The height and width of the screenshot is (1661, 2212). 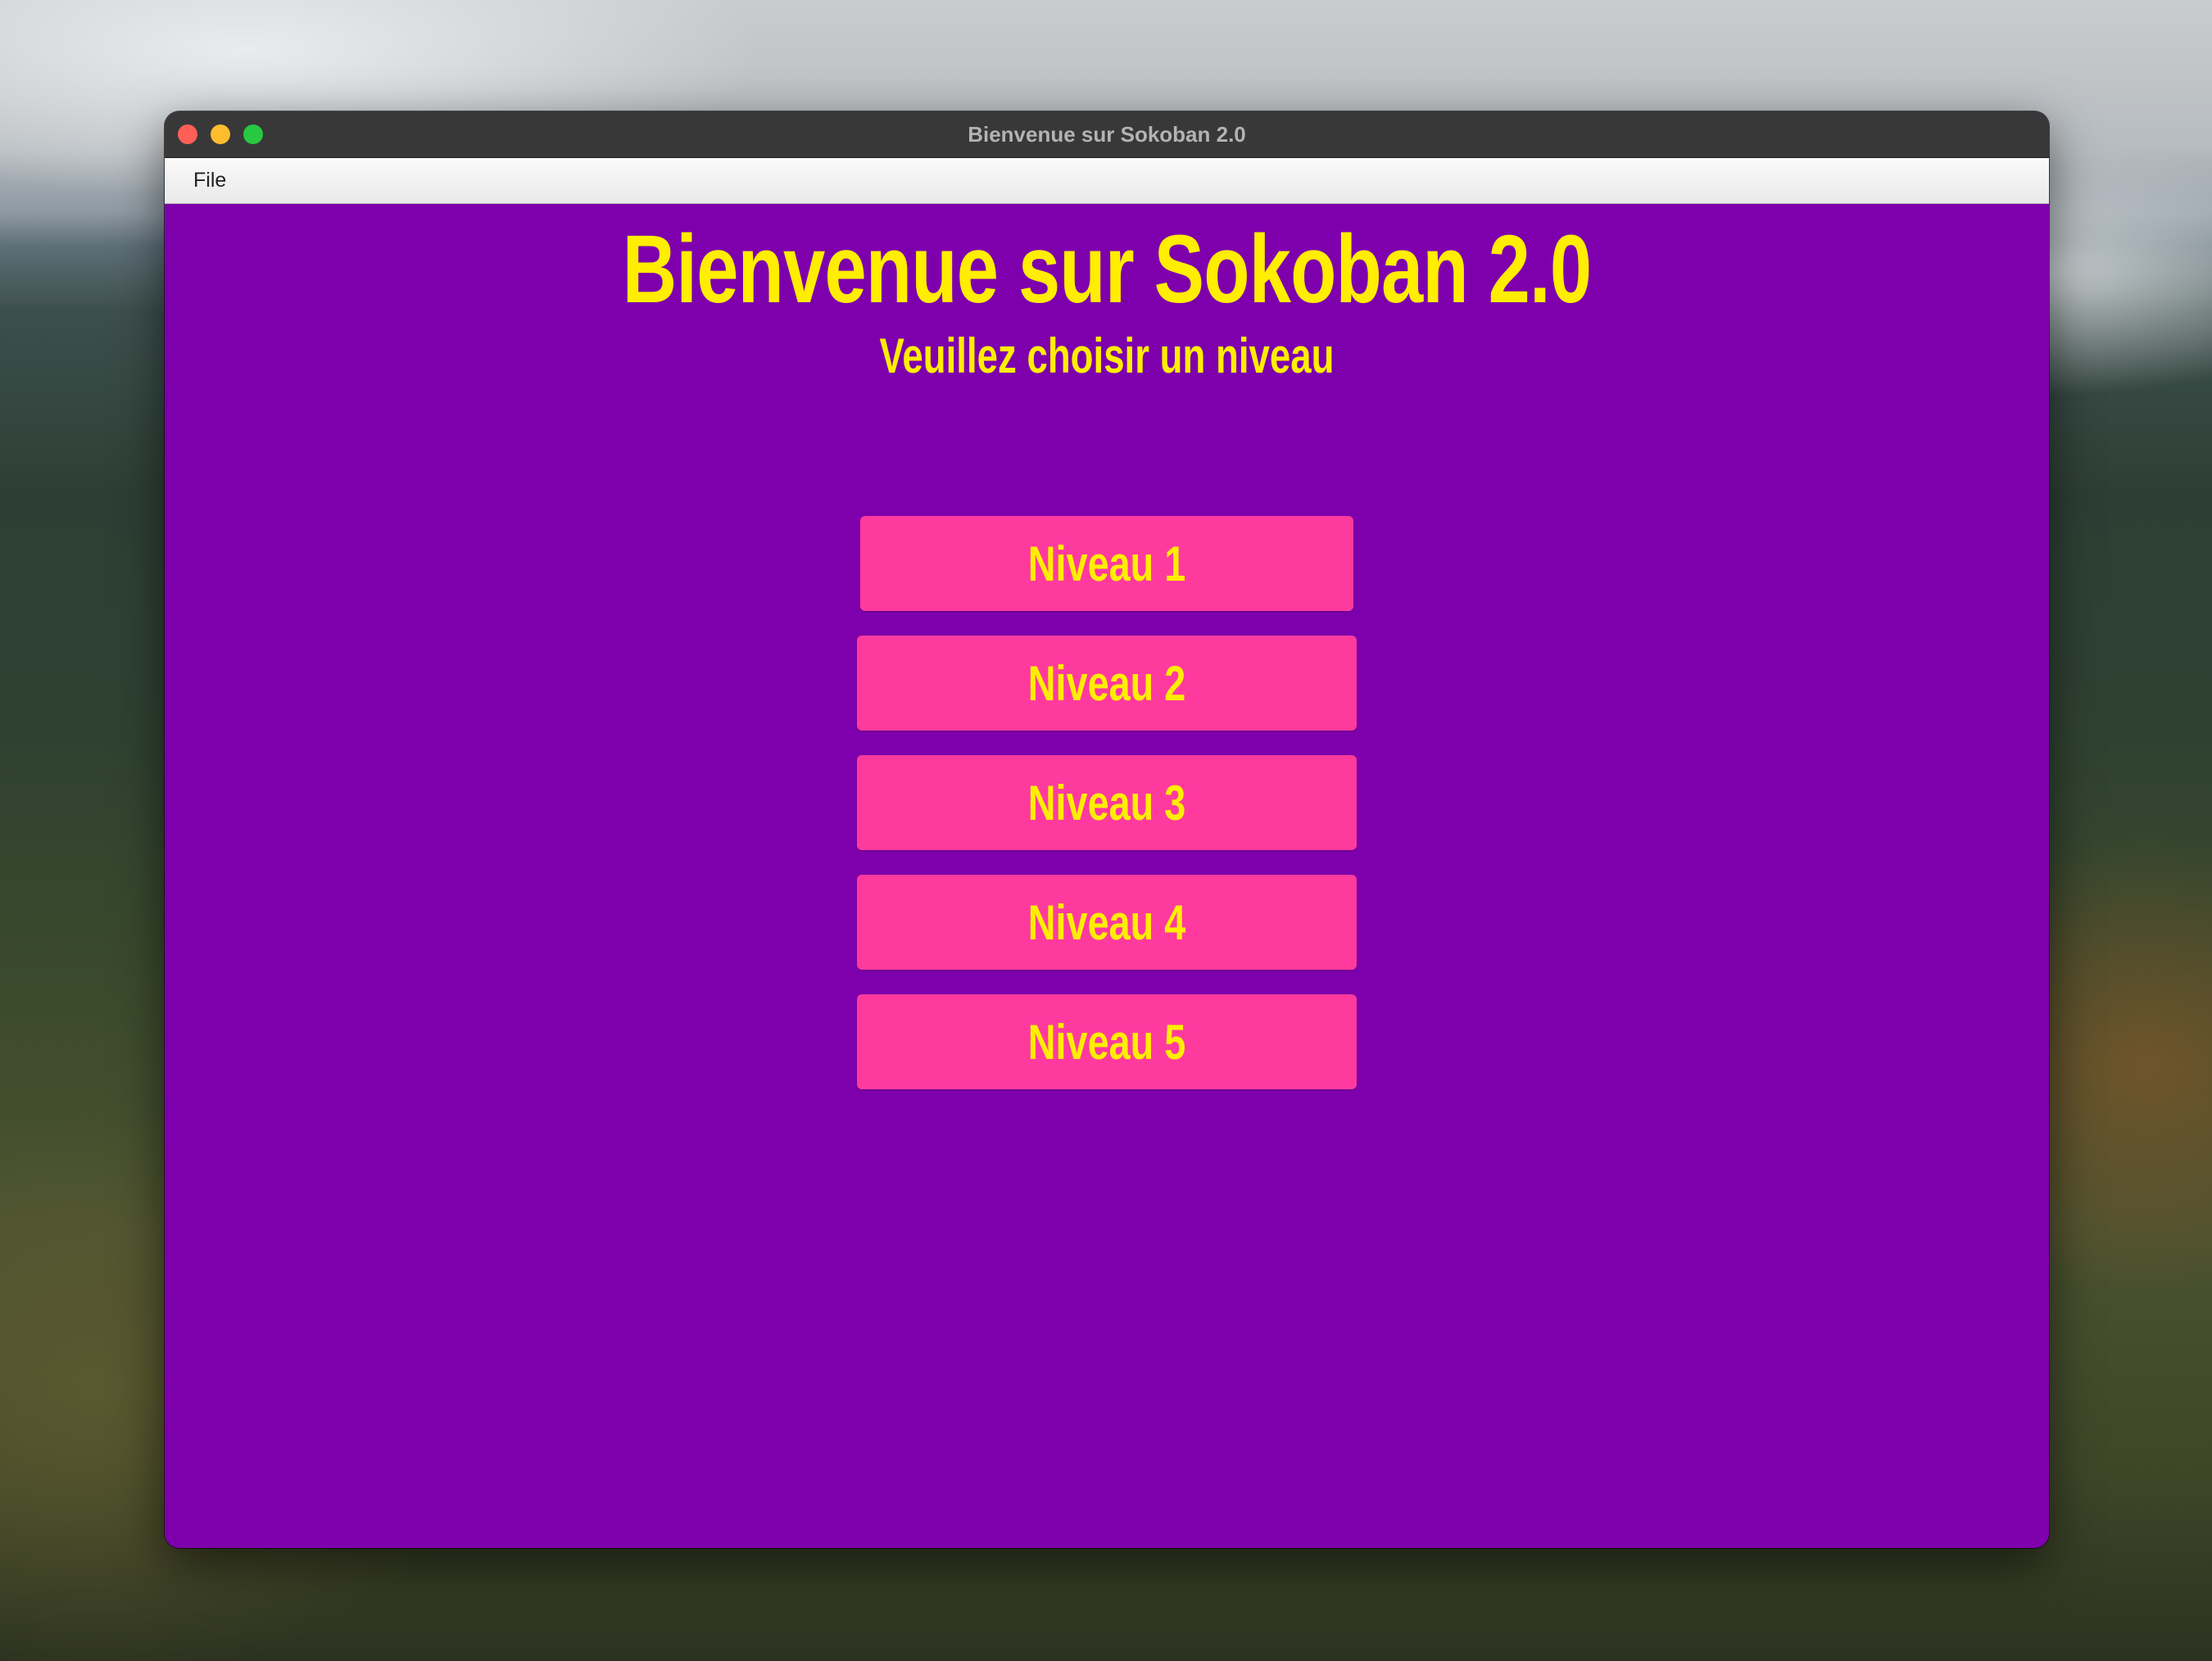 What do you see at coordinates (1107, 181) in the screenshot?
I see `menu-bar: File` at bounding box center [1107, 181].